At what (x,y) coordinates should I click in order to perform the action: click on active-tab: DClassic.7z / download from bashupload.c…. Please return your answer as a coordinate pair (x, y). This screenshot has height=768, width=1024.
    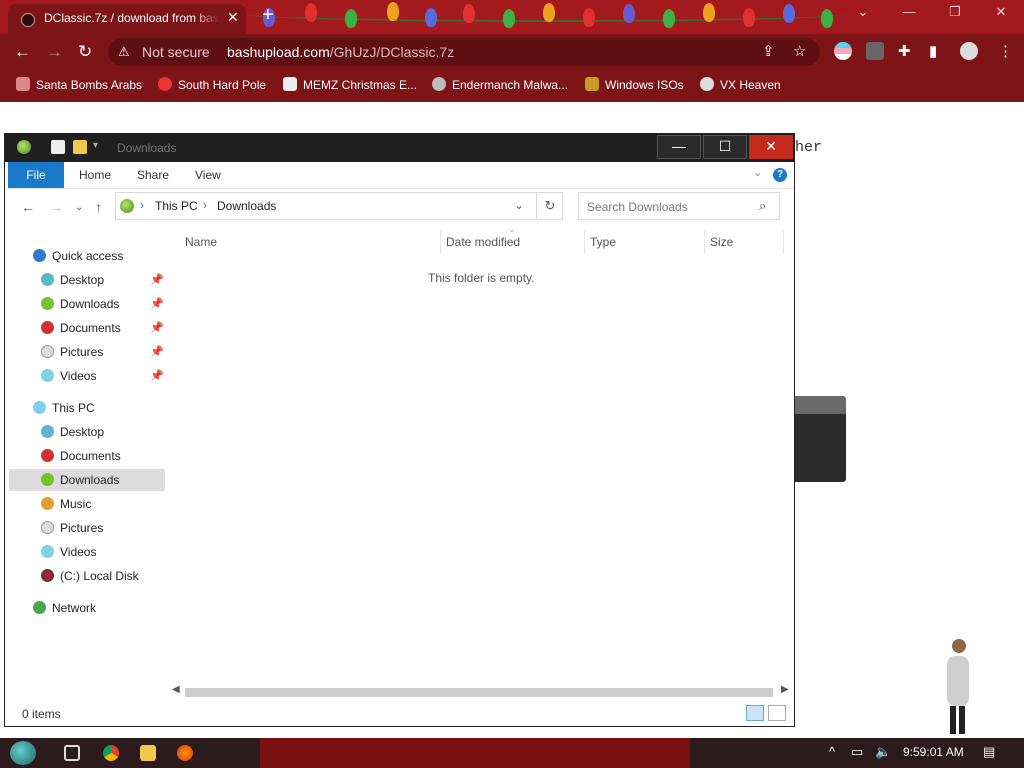
    Looking at the image, I should click on (127, 19).